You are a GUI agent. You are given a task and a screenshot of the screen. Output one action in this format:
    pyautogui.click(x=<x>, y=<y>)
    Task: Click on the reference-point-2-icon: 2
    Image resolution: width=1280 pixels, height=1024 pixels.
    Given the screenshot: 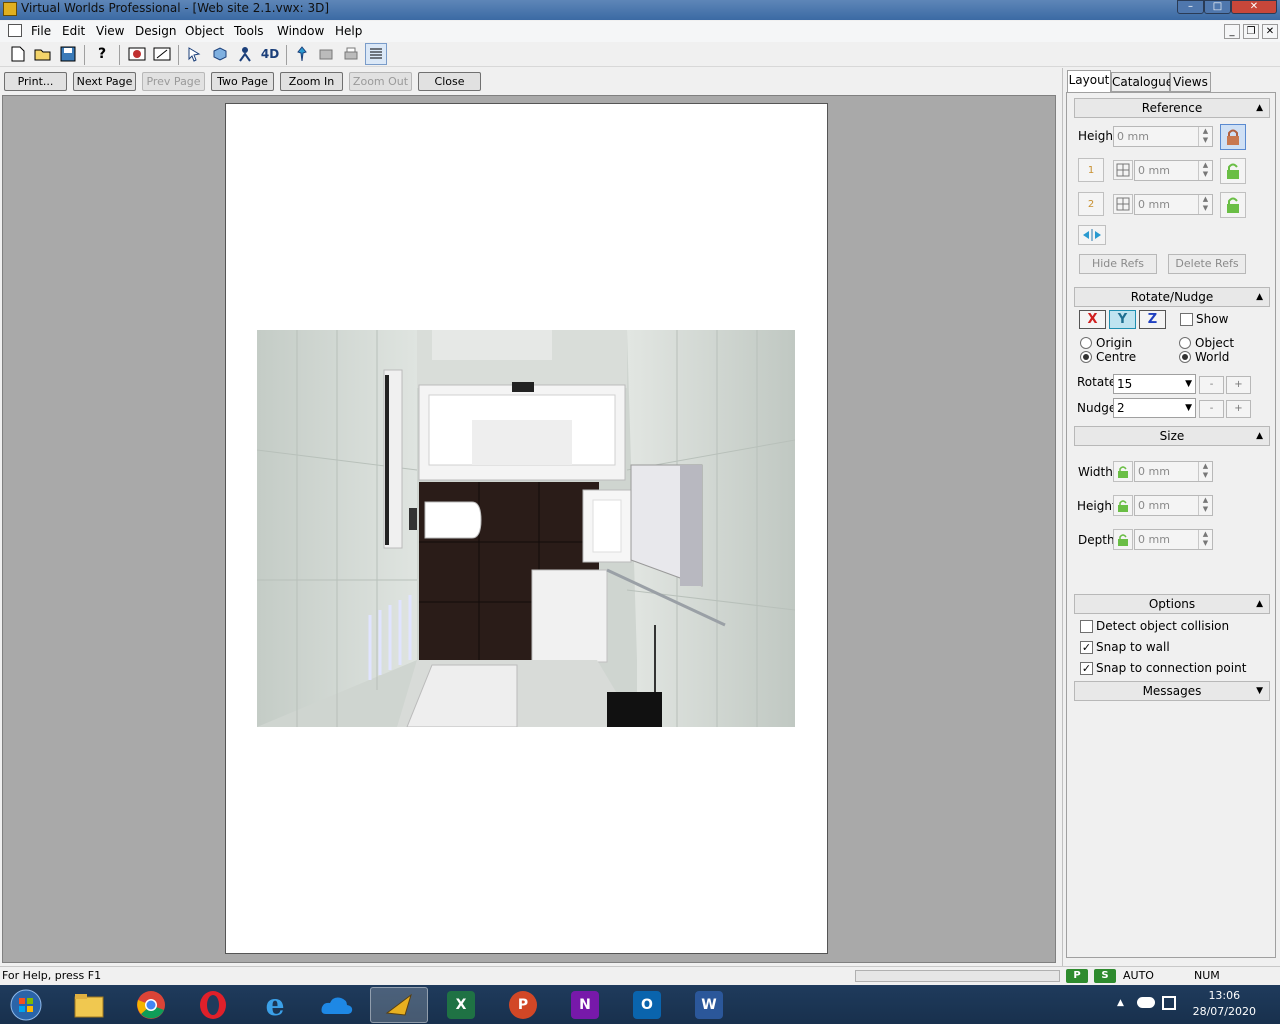 What is the action you would take?
    pyautogui.click(x=1091, y=204)
    